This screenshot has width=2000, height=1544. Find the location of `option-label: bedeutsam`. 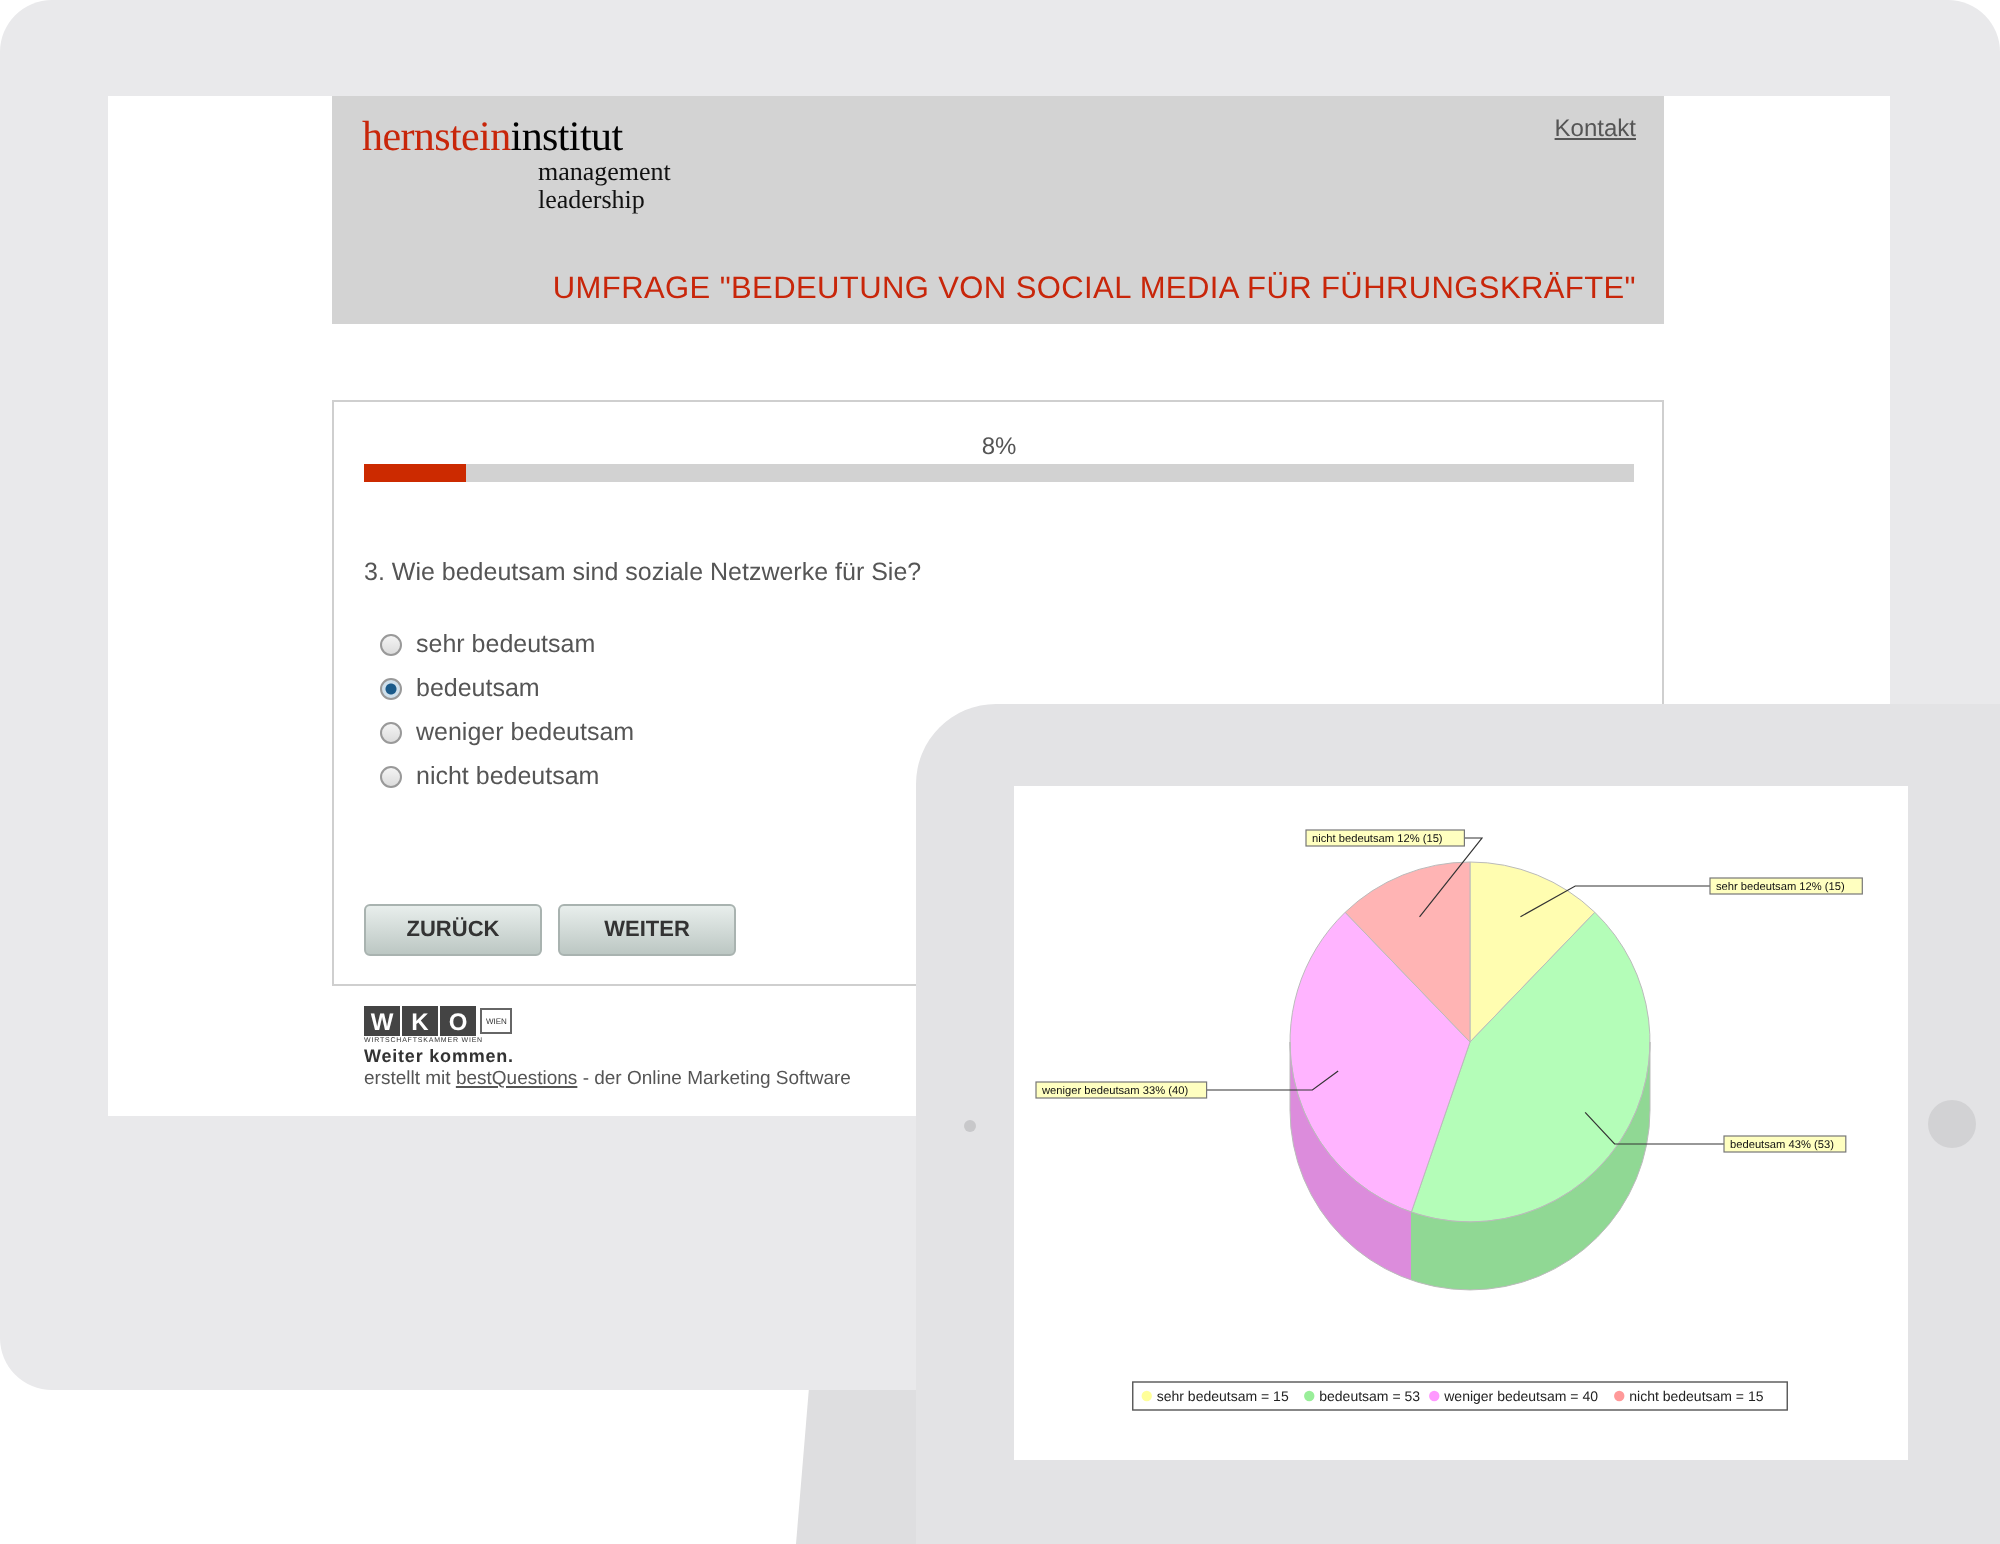

option-label: bedeutsam is located at coordinates (478, 688).